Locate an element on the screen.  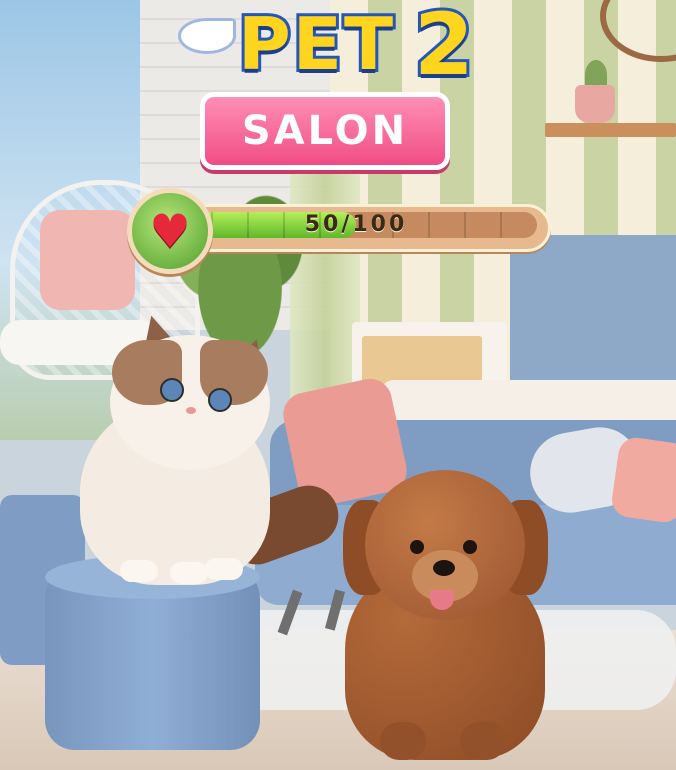
poodle-character is located at coordinates (445, 615).